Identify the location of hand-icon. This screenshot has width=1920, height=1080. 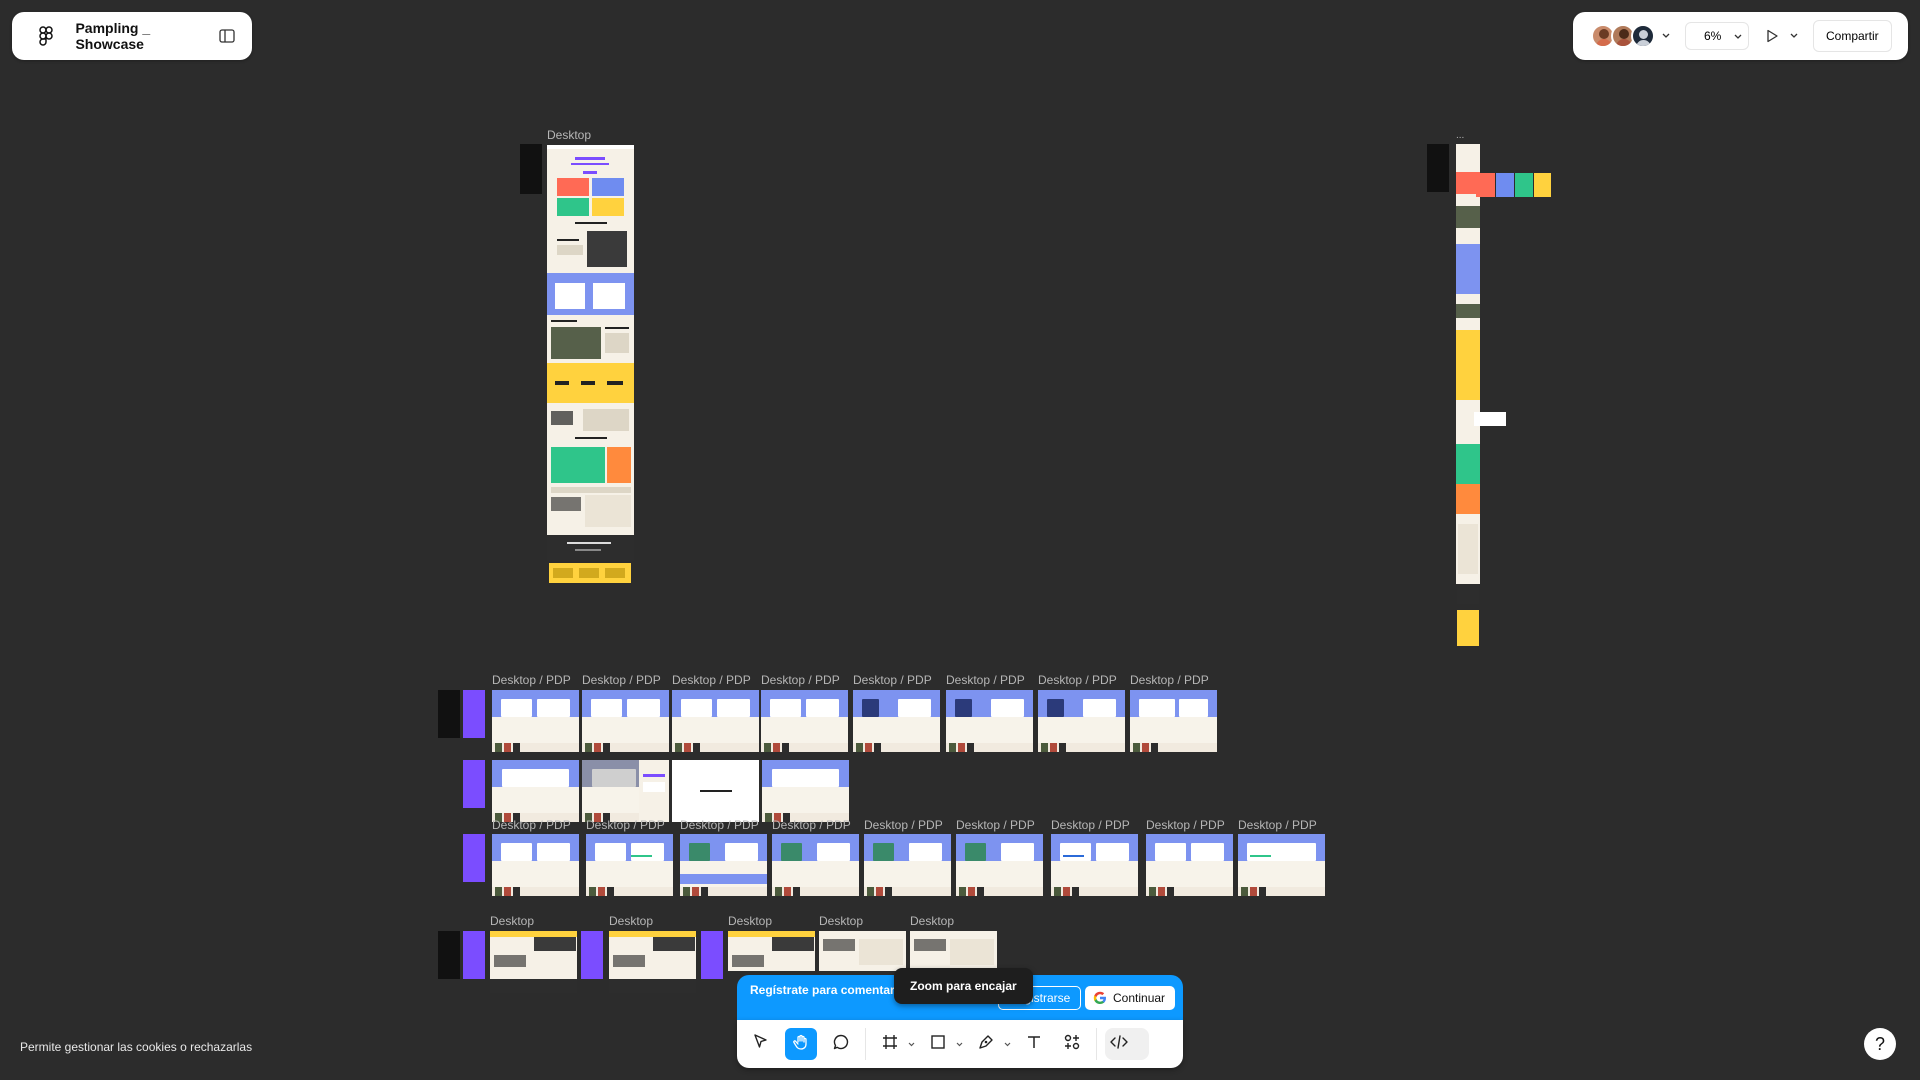
(801, 1044).